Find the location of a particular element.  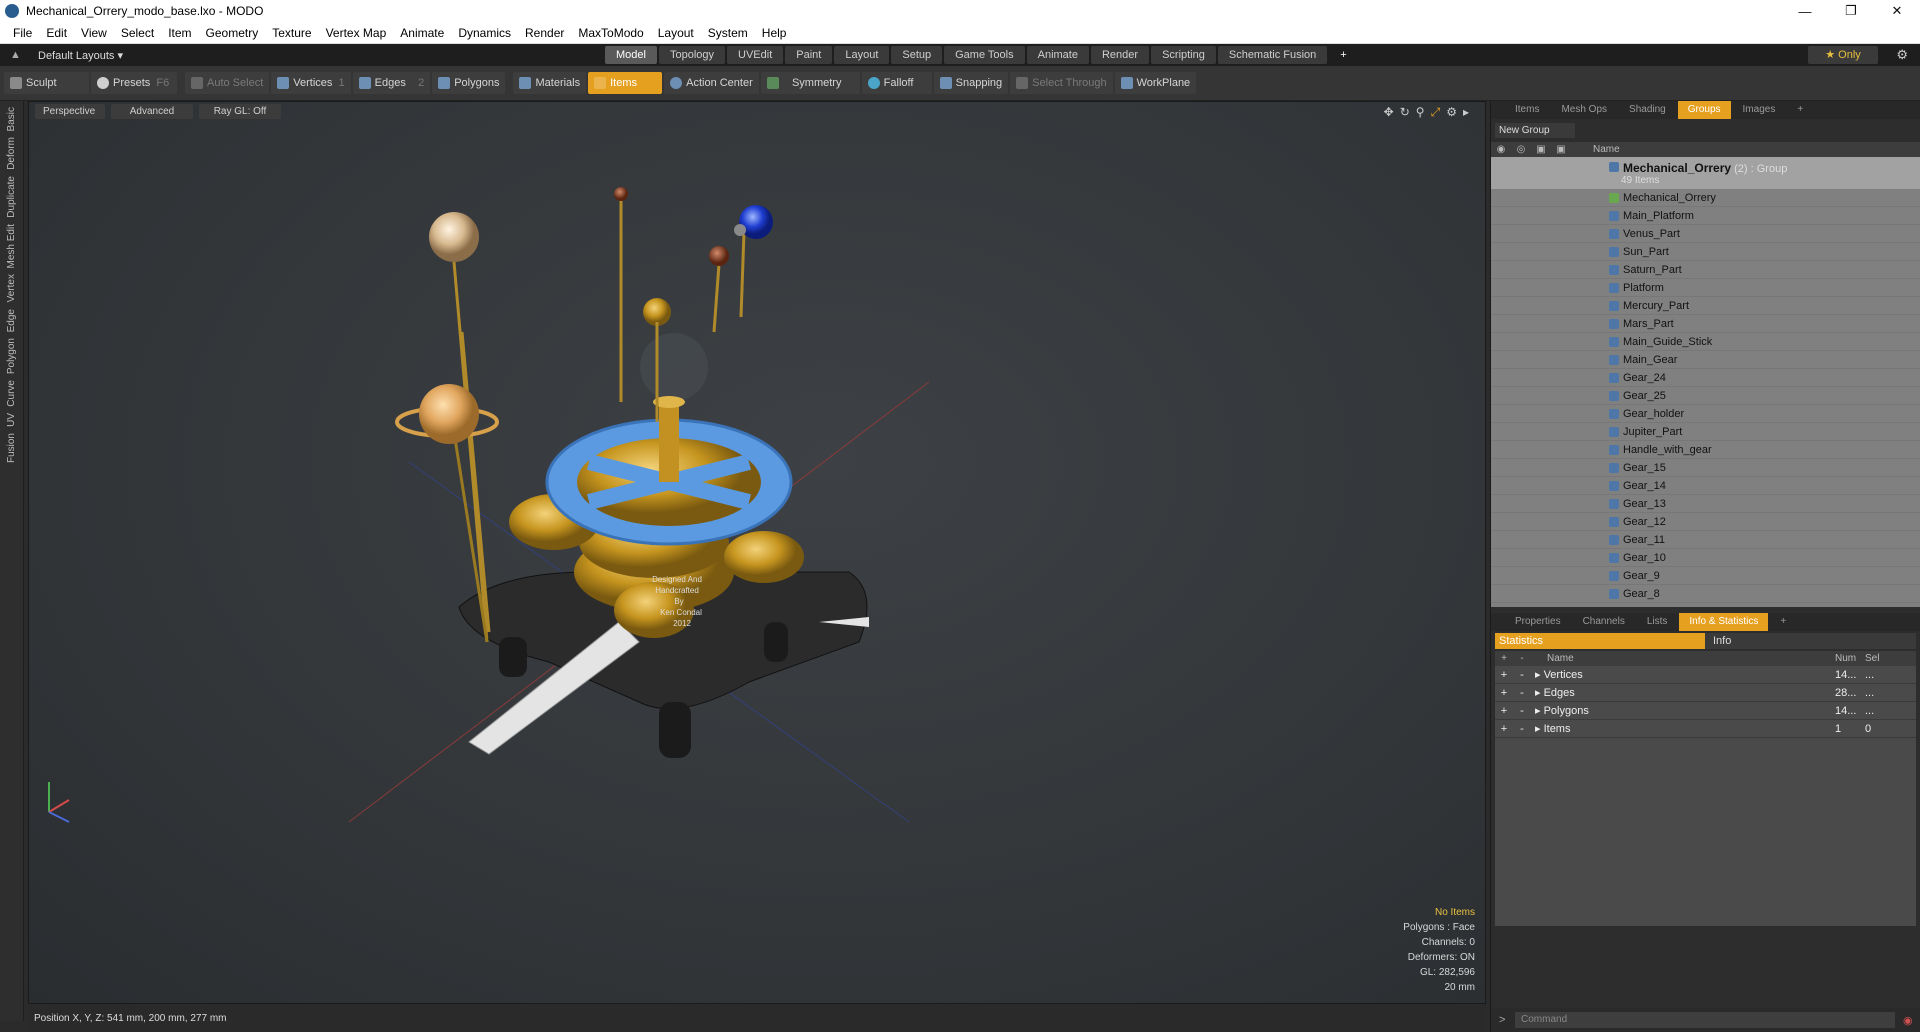

side-tab-fusion: Fusion is located at coordinates (11, 448).